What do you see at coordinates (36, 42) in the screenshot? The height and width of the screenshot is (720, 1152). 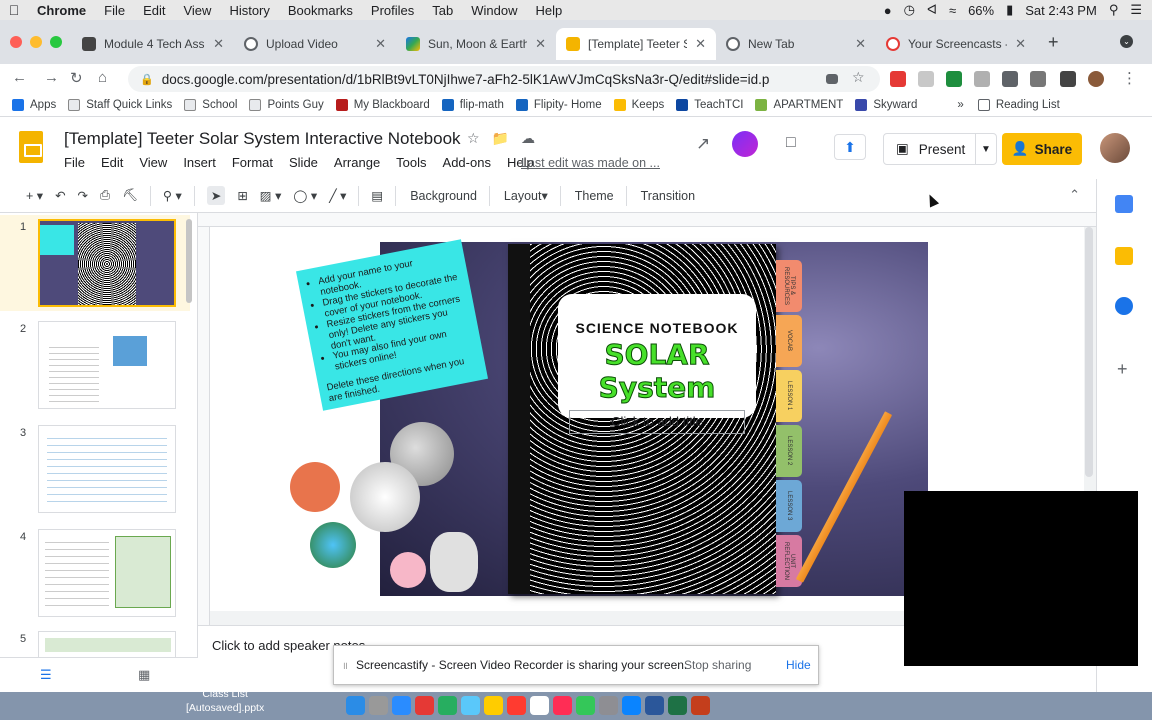 I see `minimize-window-button` at bounding box center [36, 42].